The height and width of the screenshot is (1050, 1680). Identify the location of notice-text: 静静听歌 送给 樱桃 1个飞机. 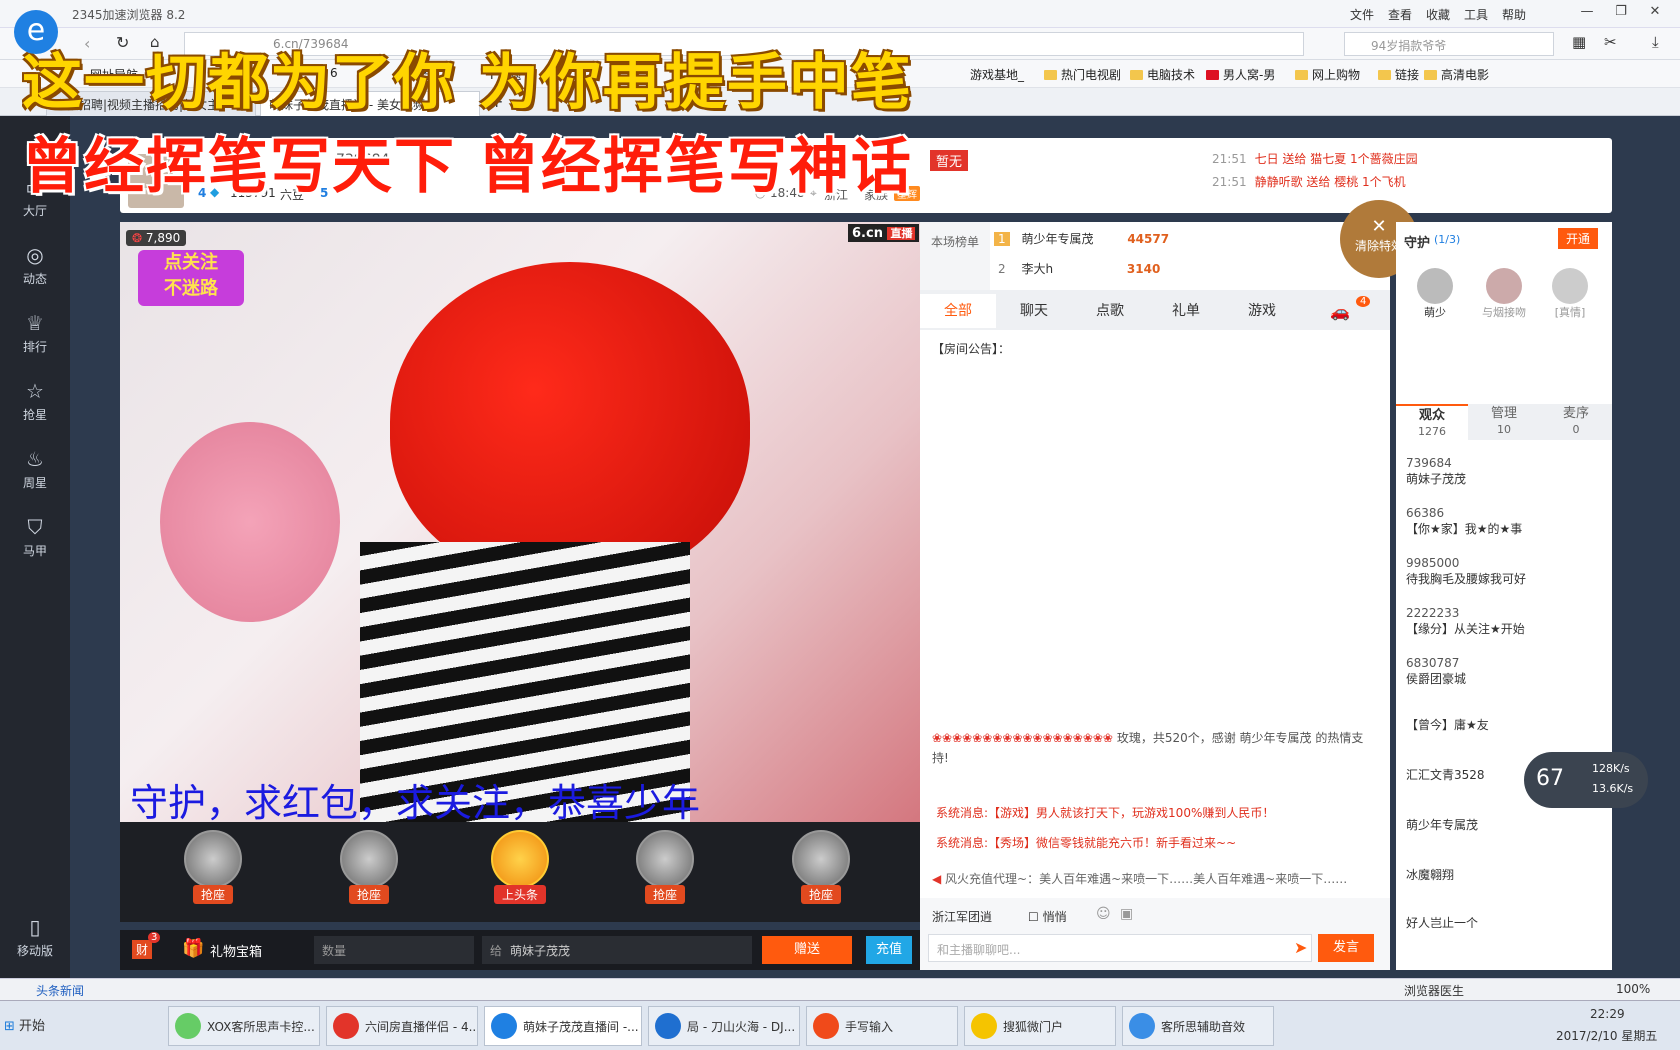
(1330, 182).